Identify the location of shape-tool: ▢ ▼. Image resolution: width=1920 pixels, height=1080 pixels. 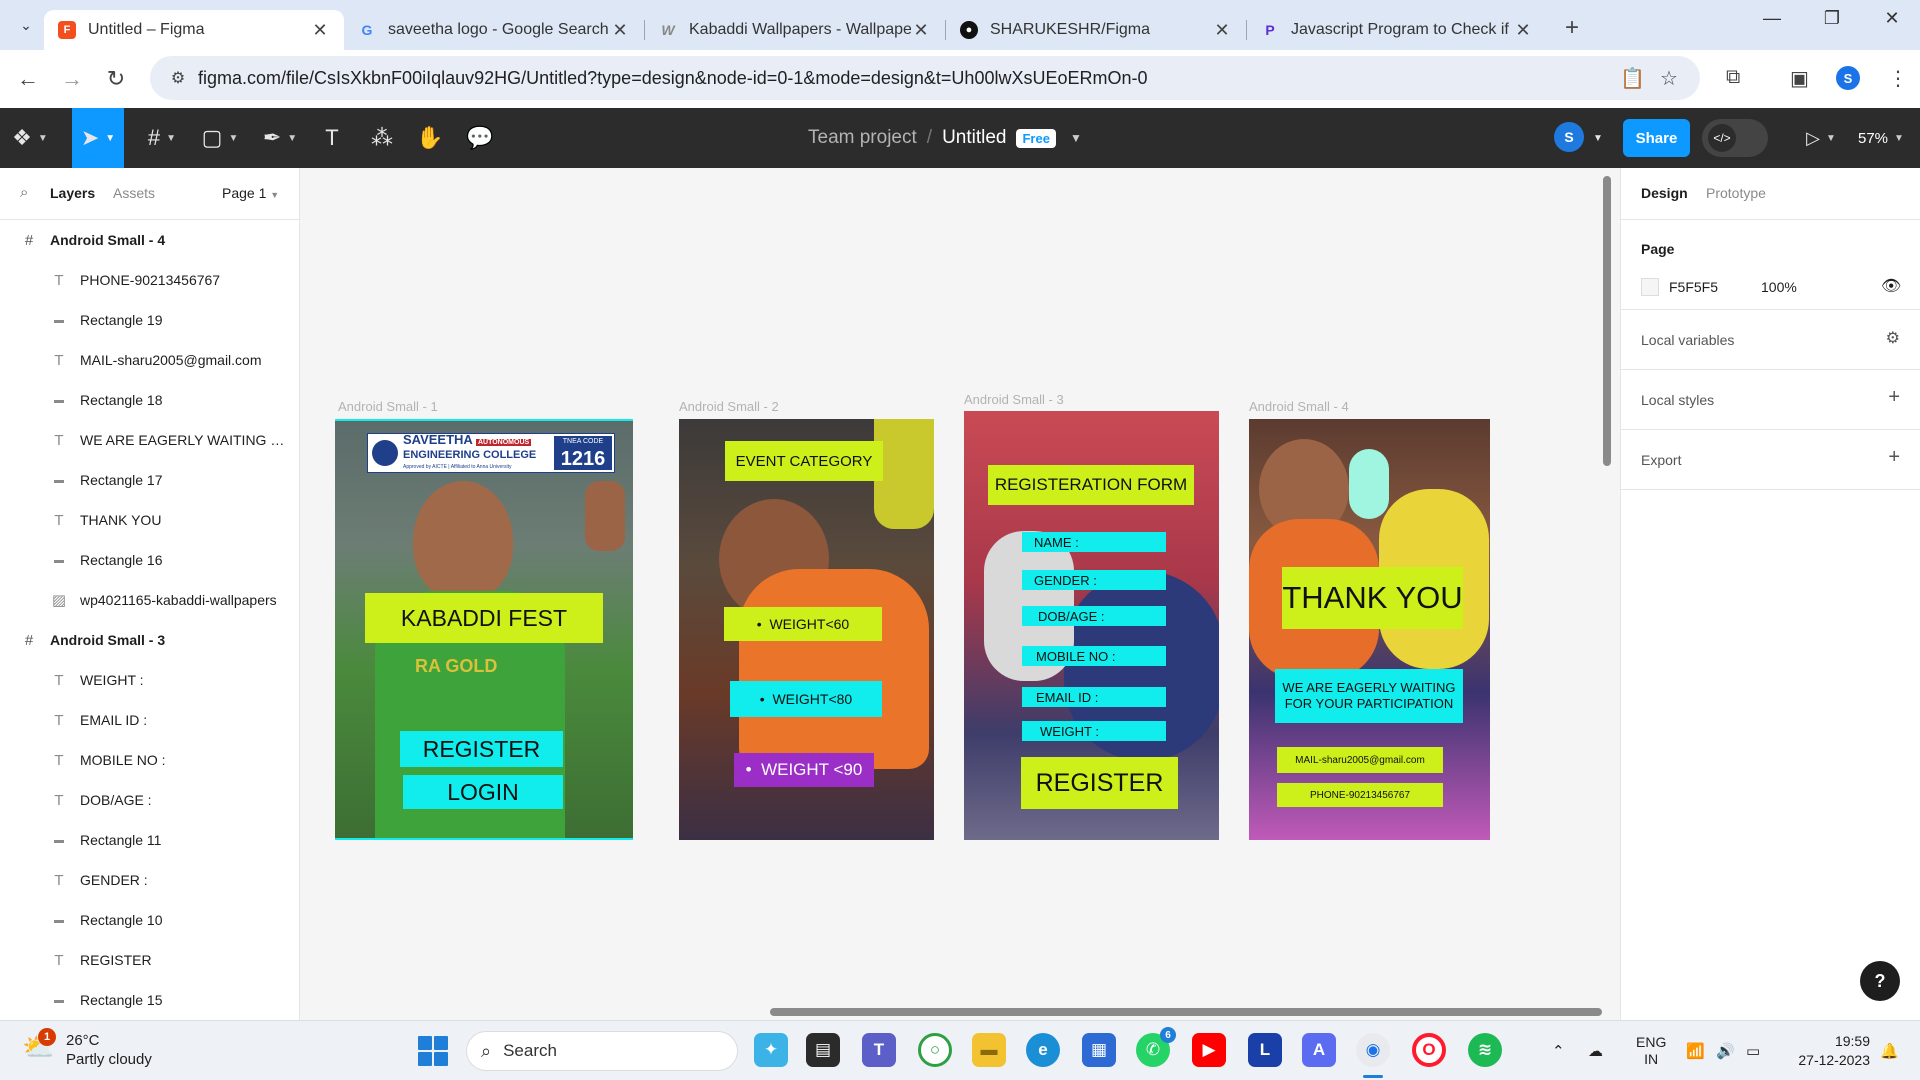
(220, 138).